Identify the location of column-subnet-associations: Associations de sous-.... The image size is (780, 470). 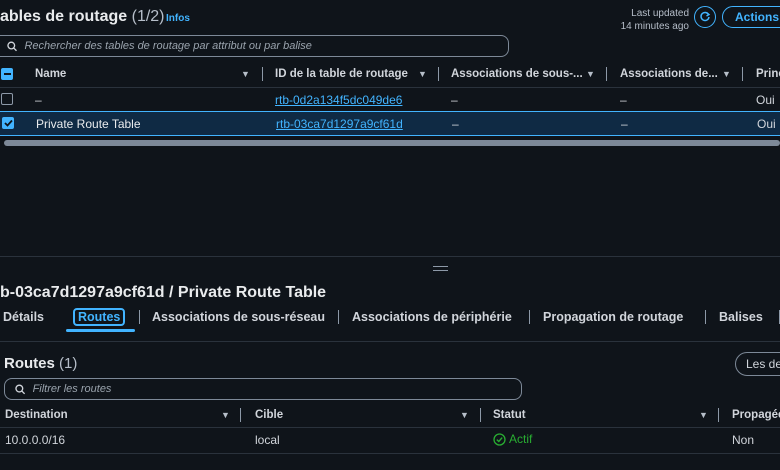
(517, 74).